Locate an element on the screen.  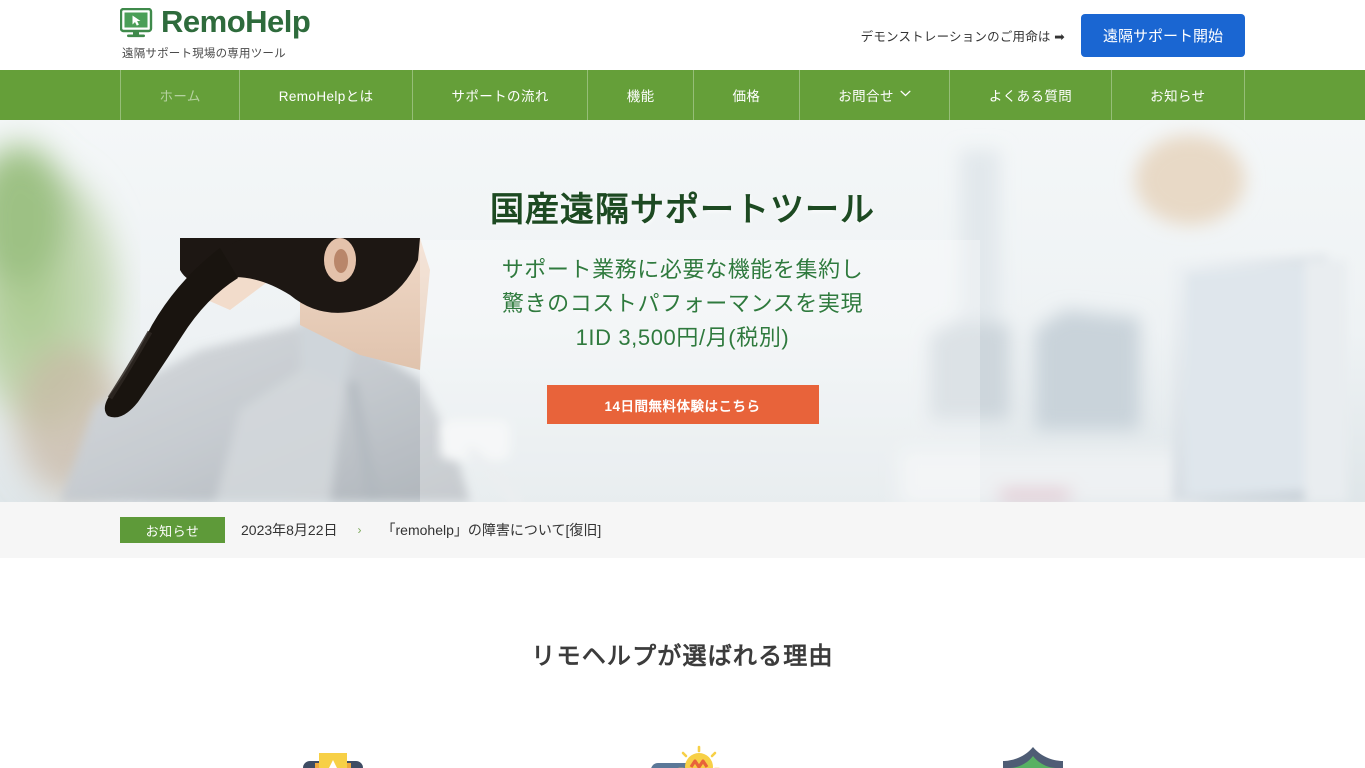
nav-item-pricing: 価格 is located at coordinates (746, 95).